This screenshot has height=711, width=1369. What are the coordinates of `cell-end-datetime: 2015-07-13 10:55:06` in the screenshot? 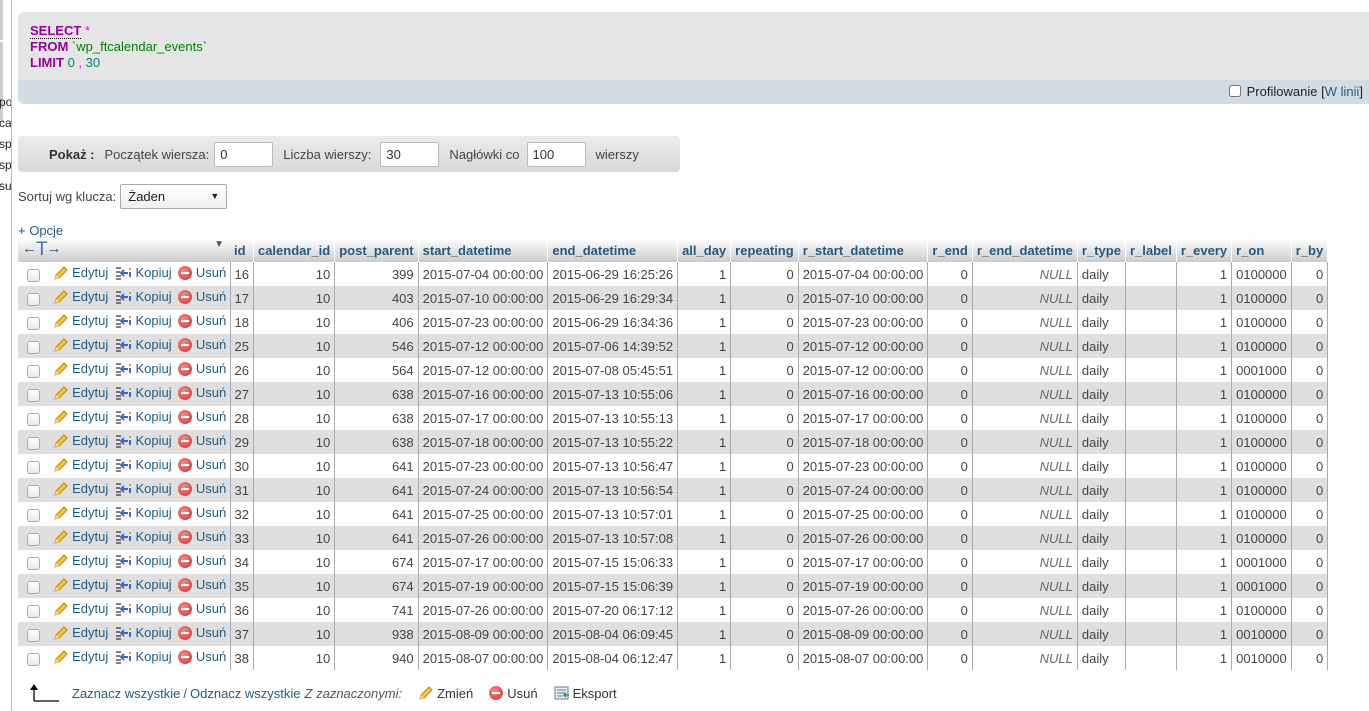 It's located at (613, 394).